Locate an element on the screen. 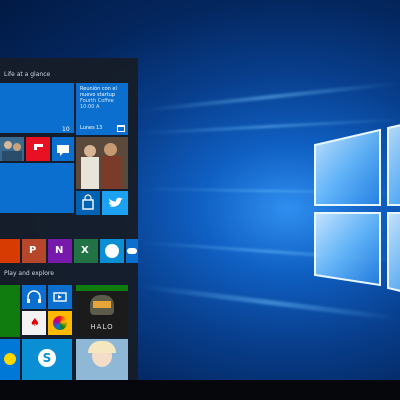 The image size is (400, 400). cloud-icon is located at coordinates (132, 251).